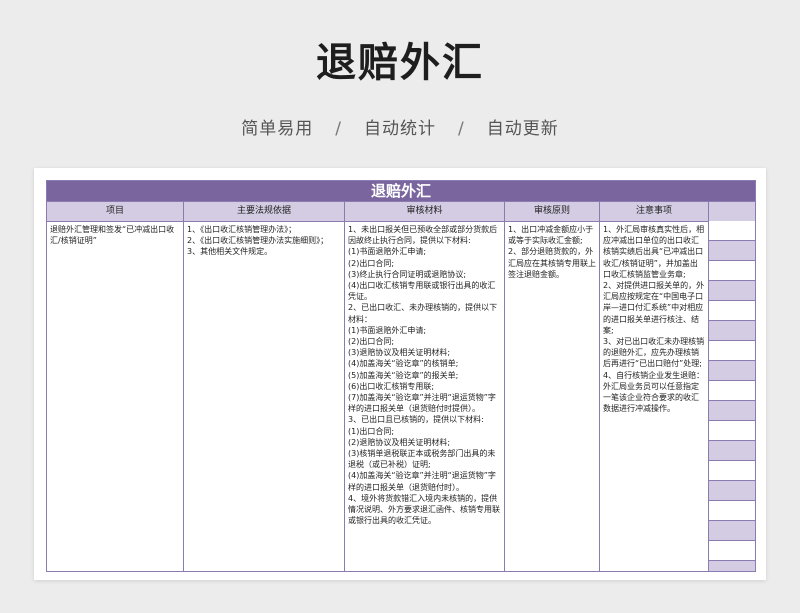  Describe the element at coordinates (277, 129) in the screenshot. I see `tag-easy: 简单易用` at that location.